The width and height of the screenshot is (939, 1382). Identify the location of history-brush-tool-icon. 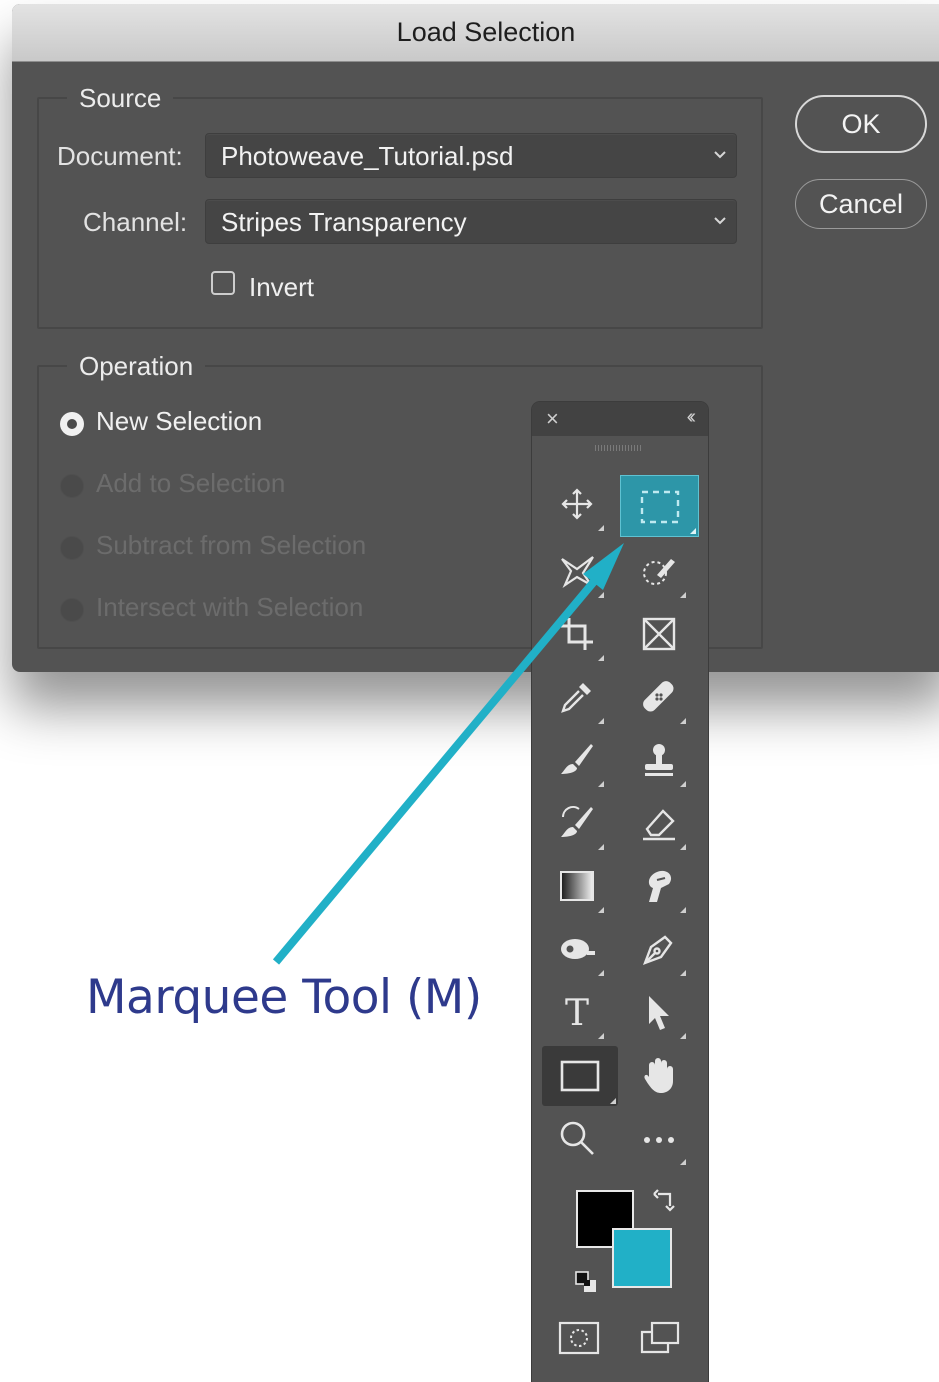
(577, 823).